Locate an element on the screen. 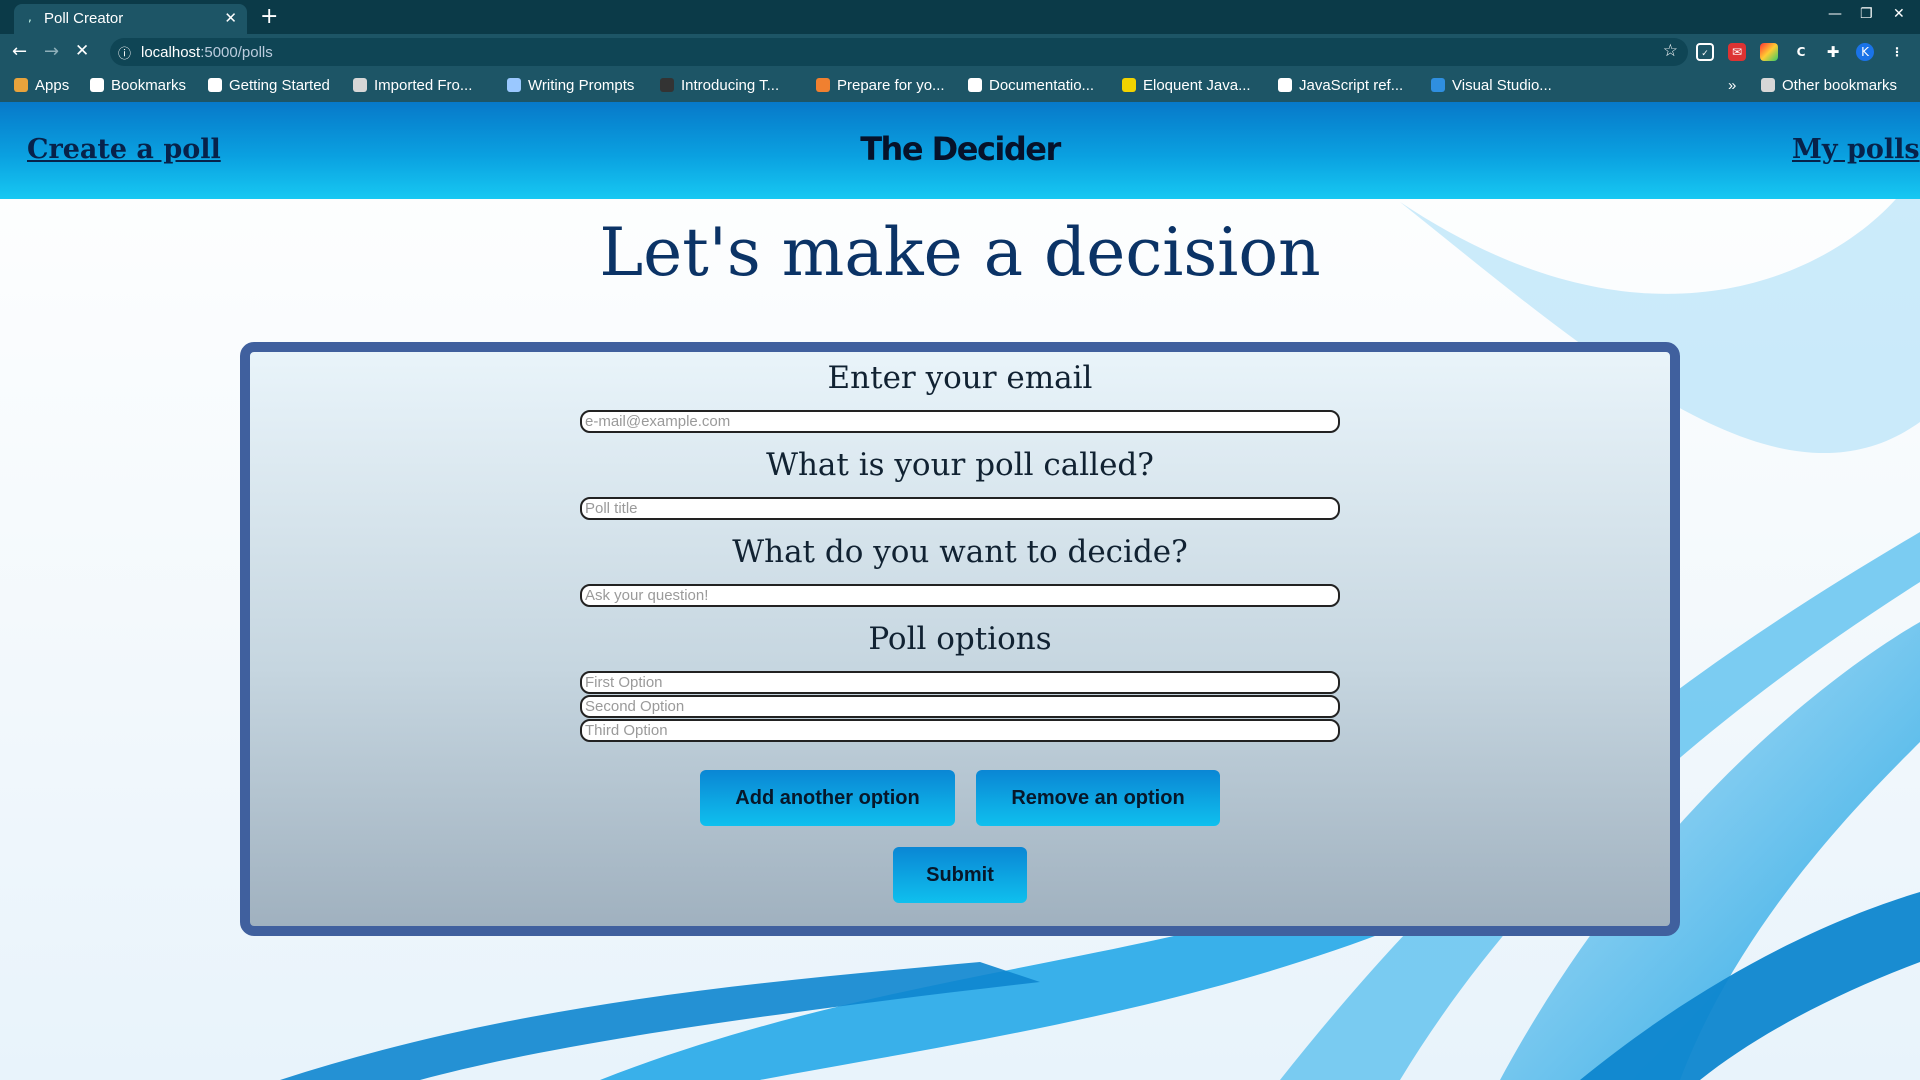  folder-icon is located at coordinates (1768, 85).